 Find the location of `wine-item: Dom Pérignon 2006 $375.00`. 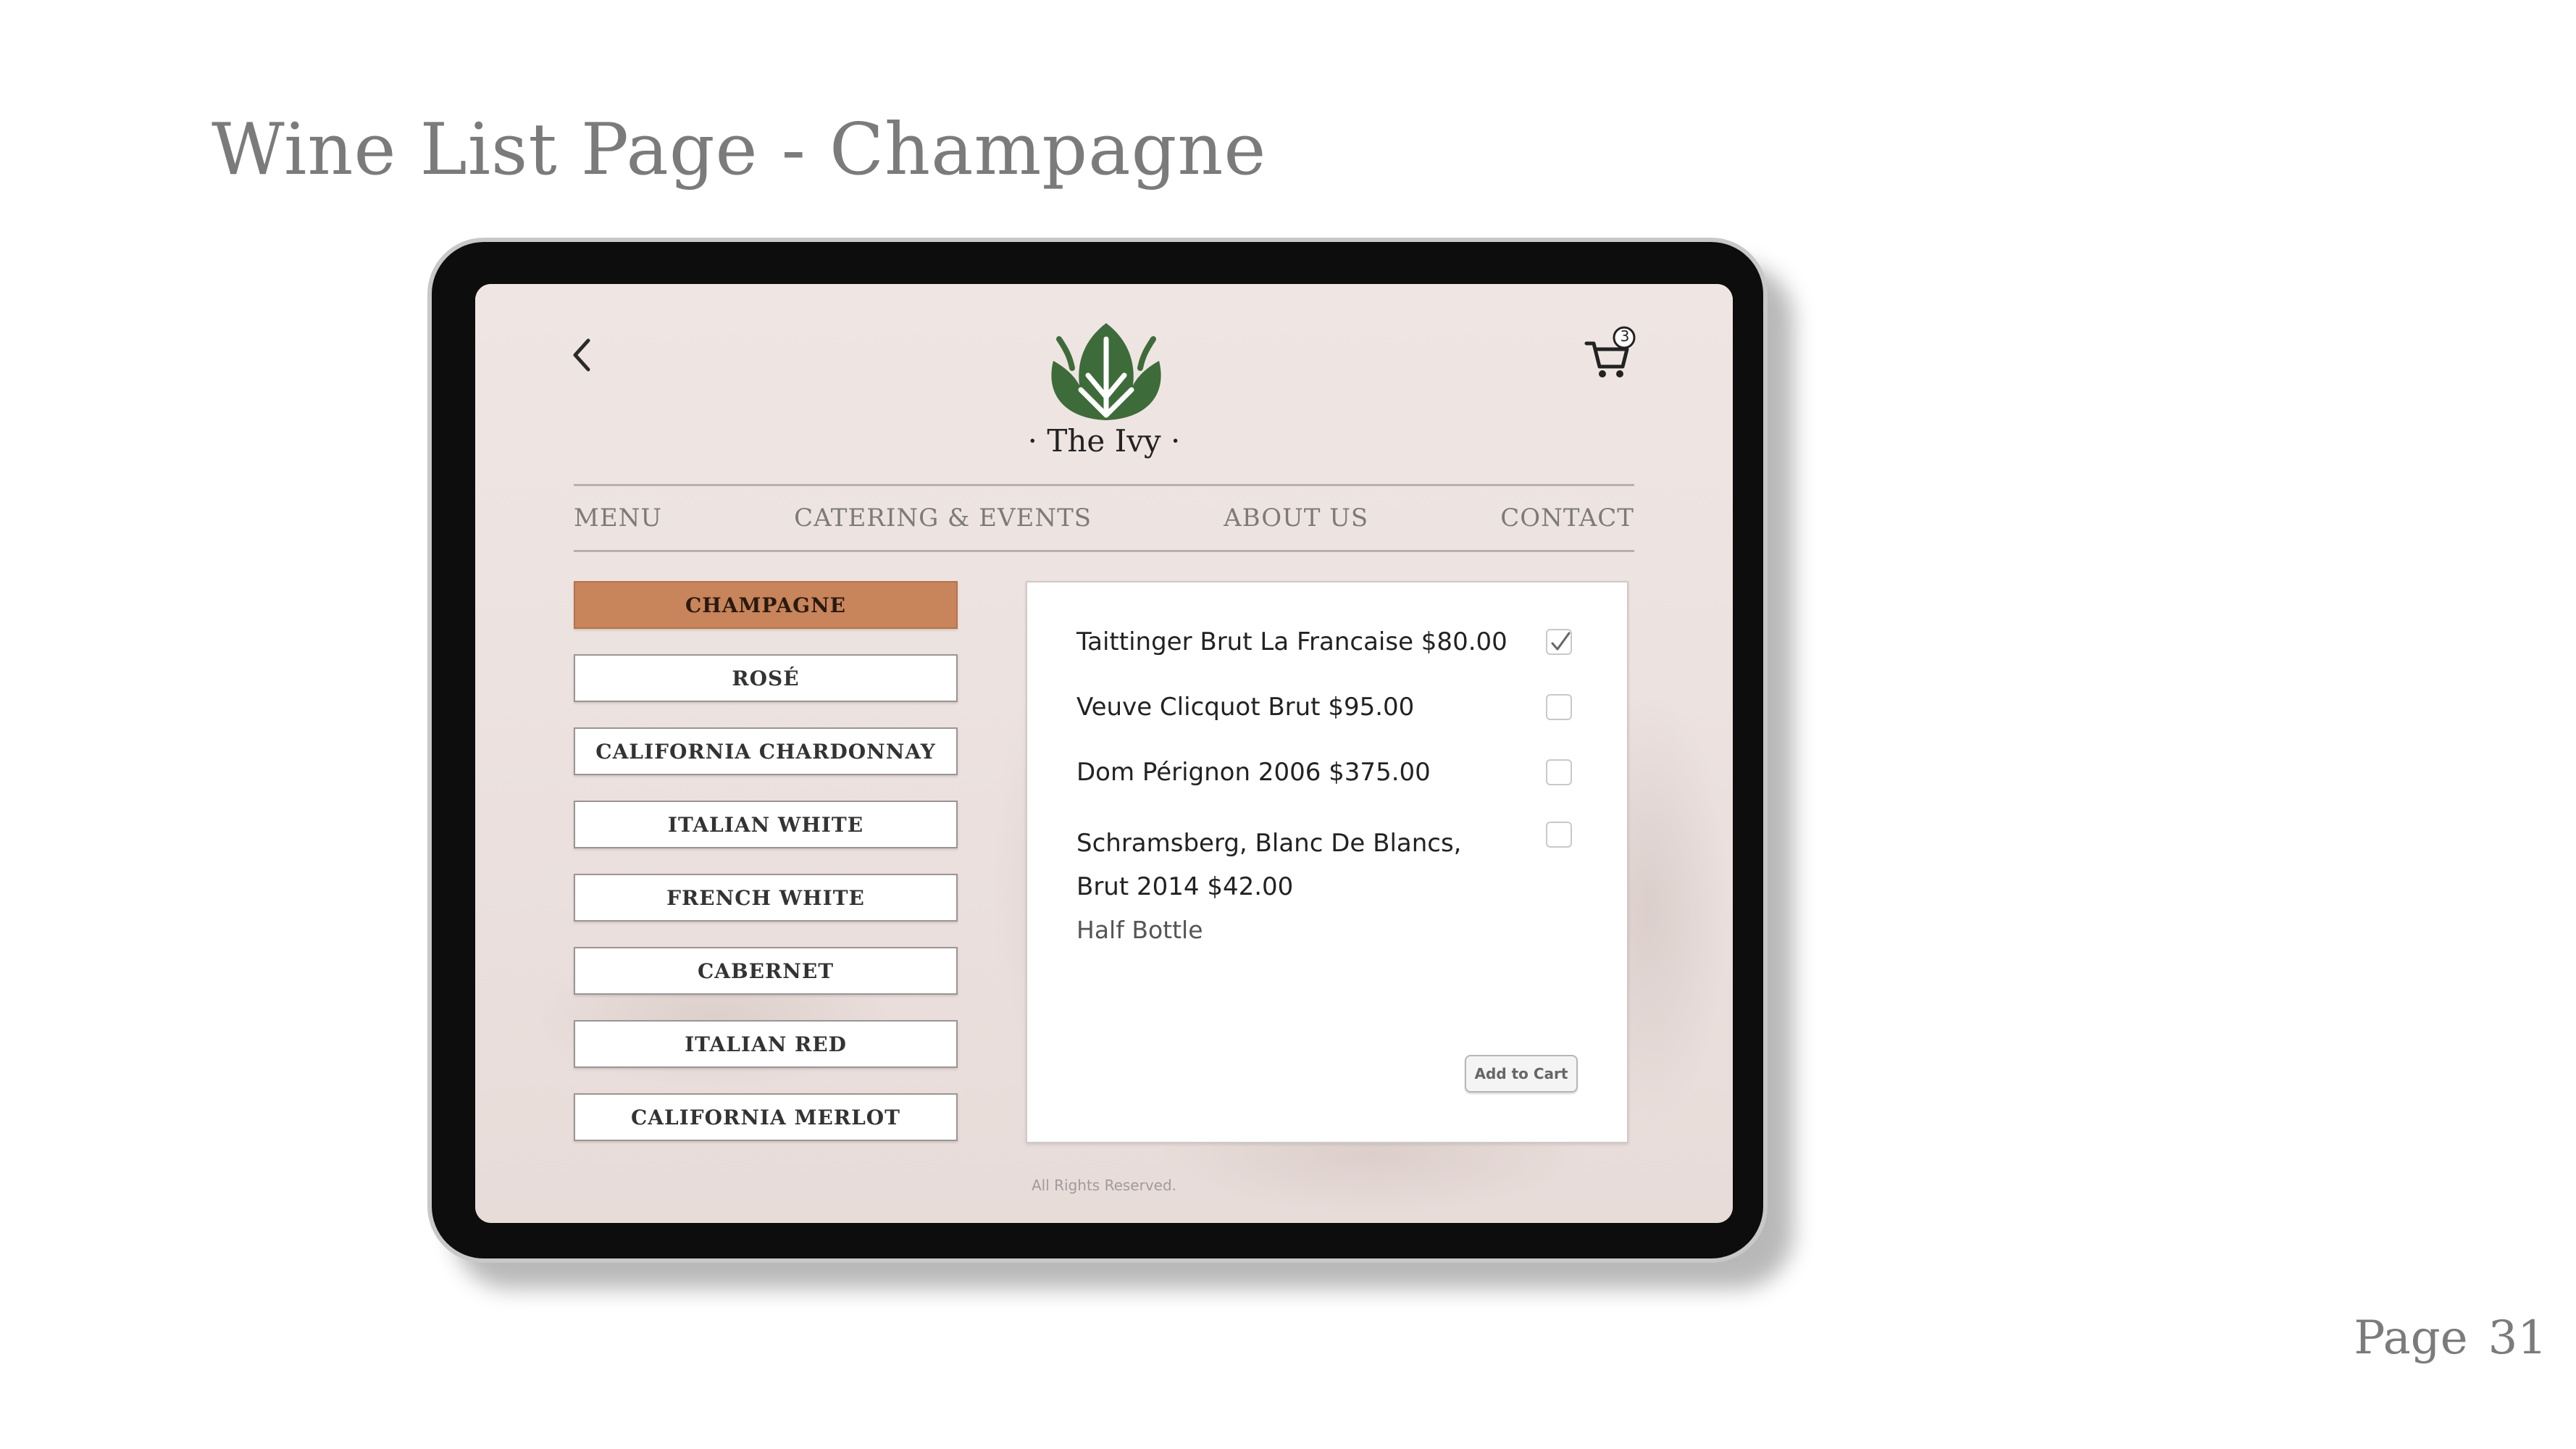

wine-item: Dom Pérignon 2006 $375.00 is located at coordinates (1253, 772).